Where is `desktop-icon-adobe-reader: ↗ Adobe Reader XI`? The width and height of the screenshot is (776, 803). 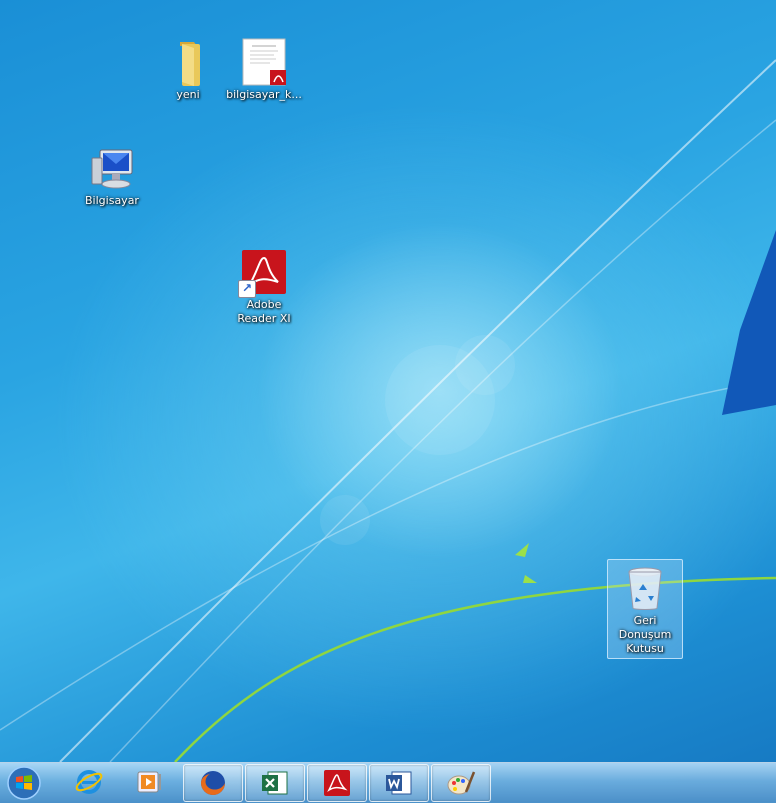 desktop-icon-adobe-reader: ↗ Adobe Reader XI is located at coordinates (264, 287).